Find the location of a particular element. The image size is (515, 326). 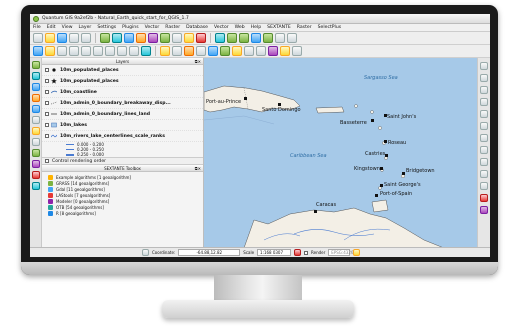

map-tips-icon is located at coordinates (225, 51).